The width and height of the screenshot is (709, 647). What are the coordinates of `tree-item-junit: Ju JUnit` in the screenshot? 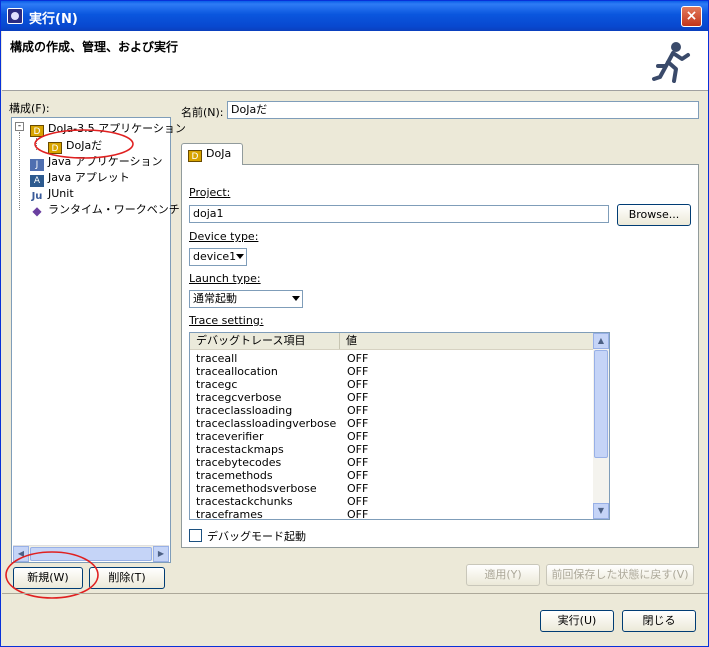 It's located at (52, 194).